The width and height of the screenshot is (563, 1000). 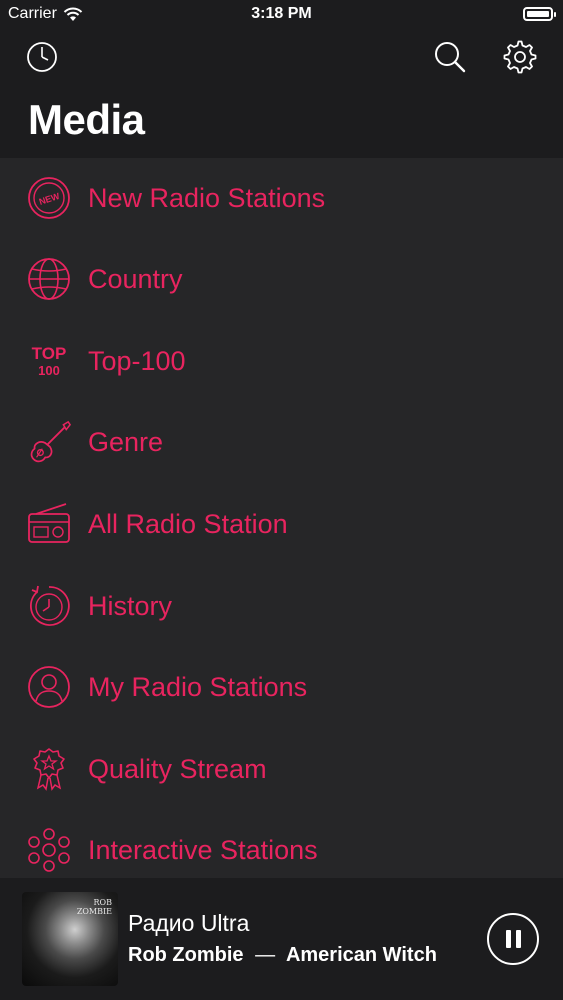 I want to click on svg-text: NEW, so click(x=50, y=199).